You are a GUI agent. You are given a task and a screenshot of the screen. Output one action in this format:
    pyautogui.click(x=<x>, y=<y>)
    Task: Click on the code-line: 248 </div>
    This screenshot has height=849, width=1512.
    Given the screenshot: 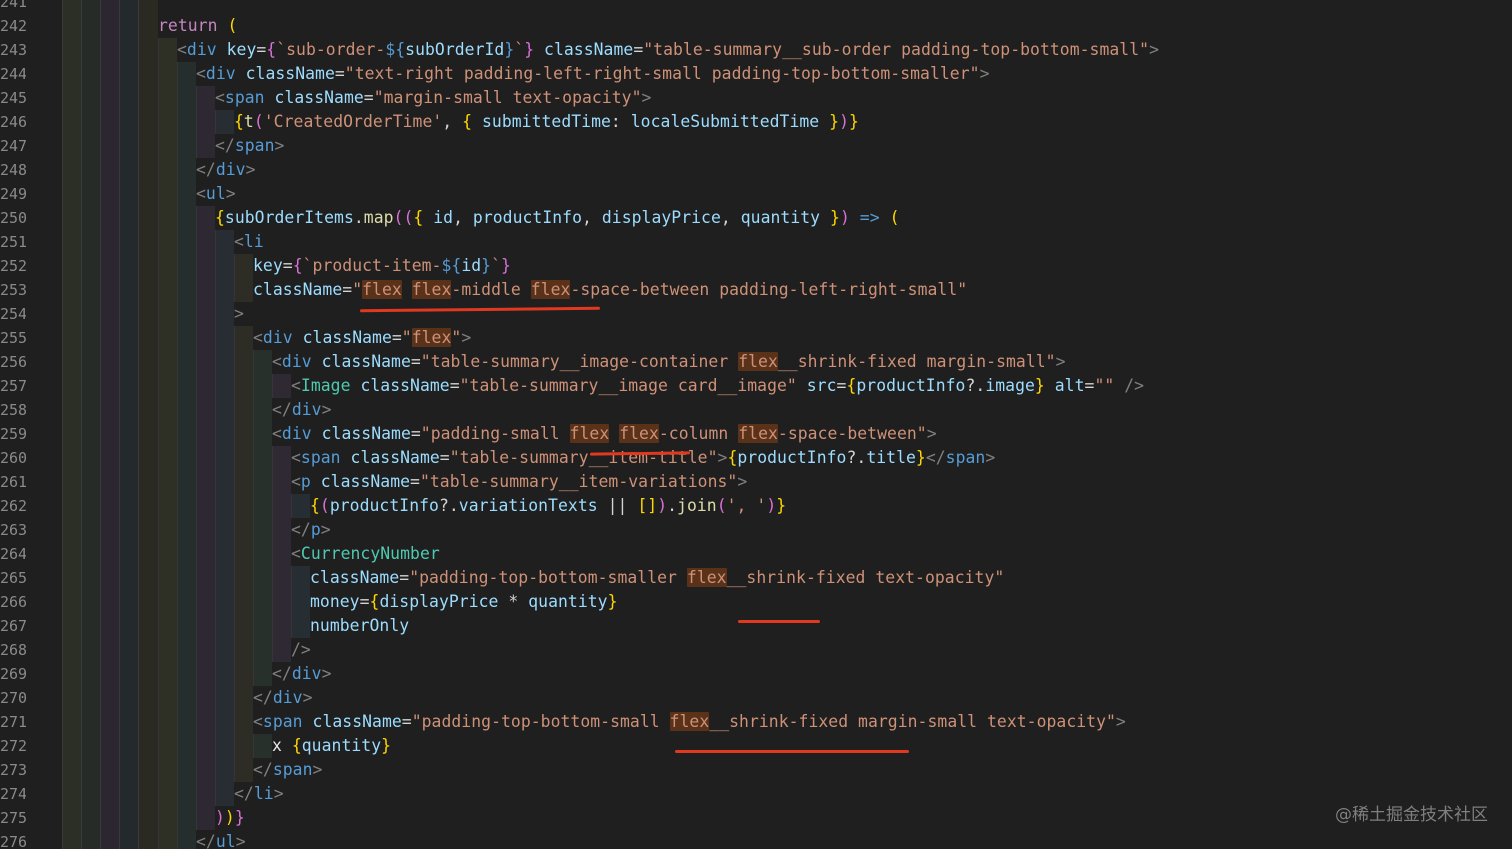 What is the action you would take?
    pyautogui.click(x=756, y=170)
    